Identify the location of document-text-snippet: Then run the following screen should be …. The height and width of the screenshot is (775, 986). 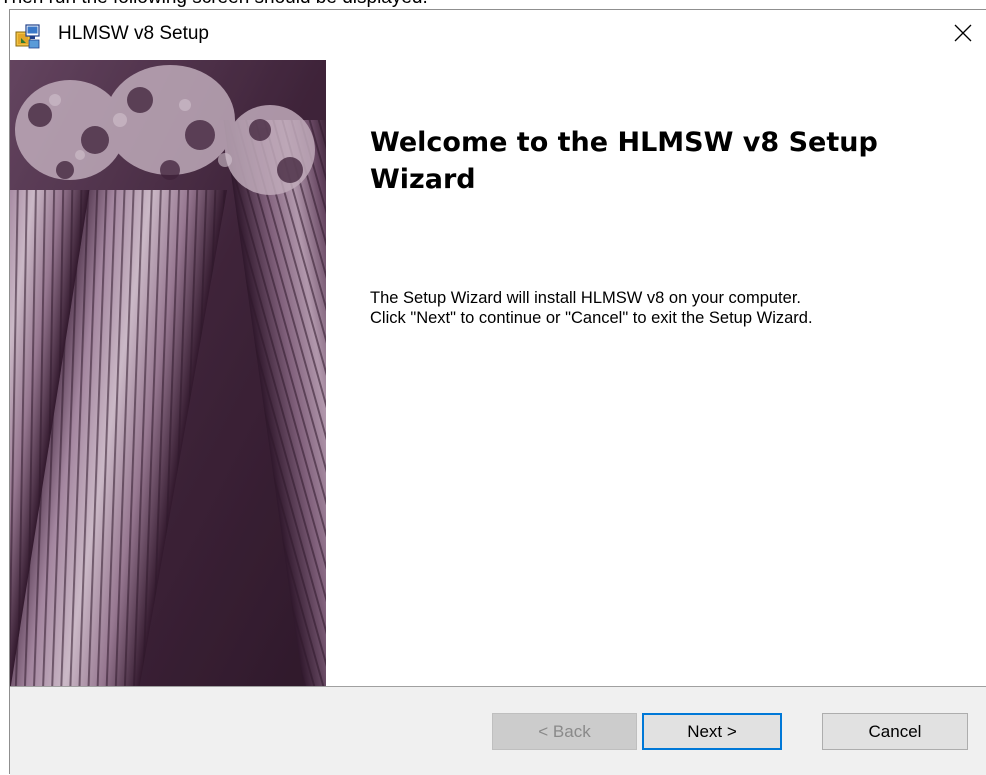
(214, 4).